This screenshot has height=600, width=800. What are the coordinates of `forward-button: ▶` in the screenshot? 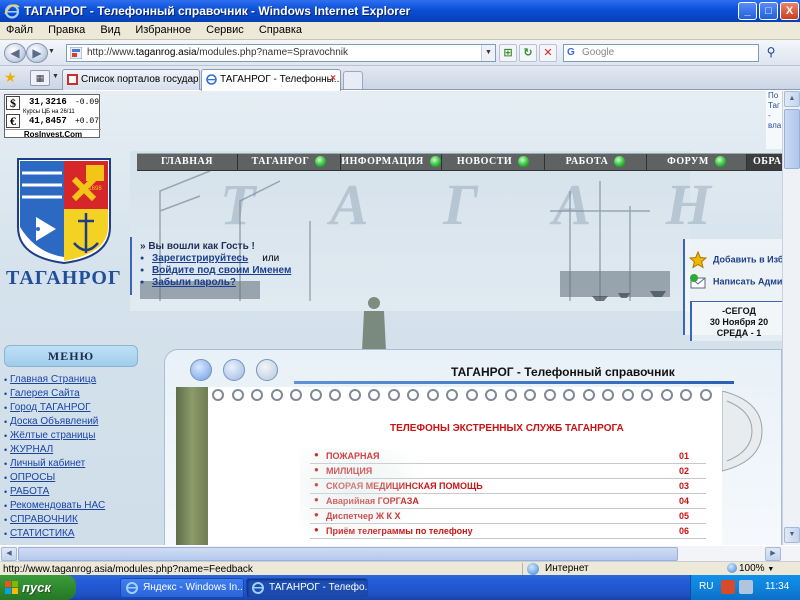 It's located at (37, 53).